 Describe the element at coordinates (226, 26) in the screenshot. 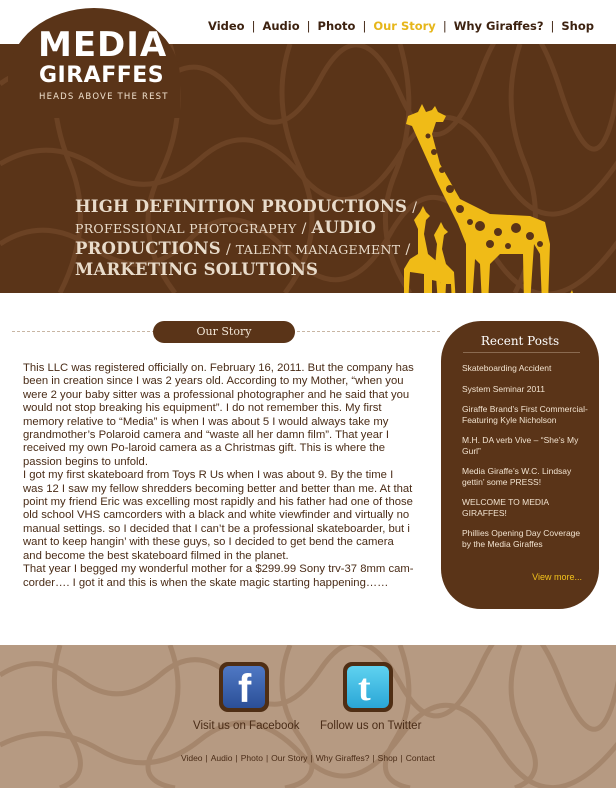

I see `nav-video: Video` at that location.